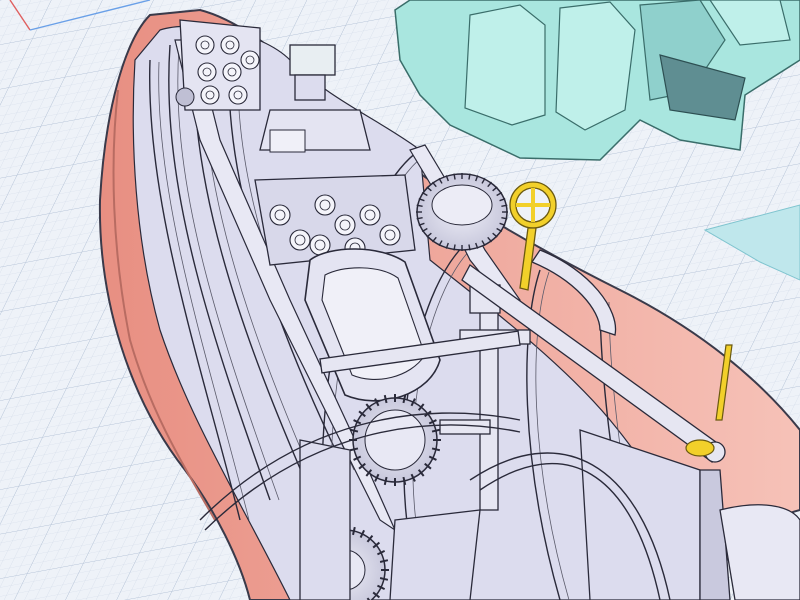 This screenshot has height=600, width=800. Describe the element at coordinates (395, 440) in the screenshot. I see `lower-gear-left` at that location.